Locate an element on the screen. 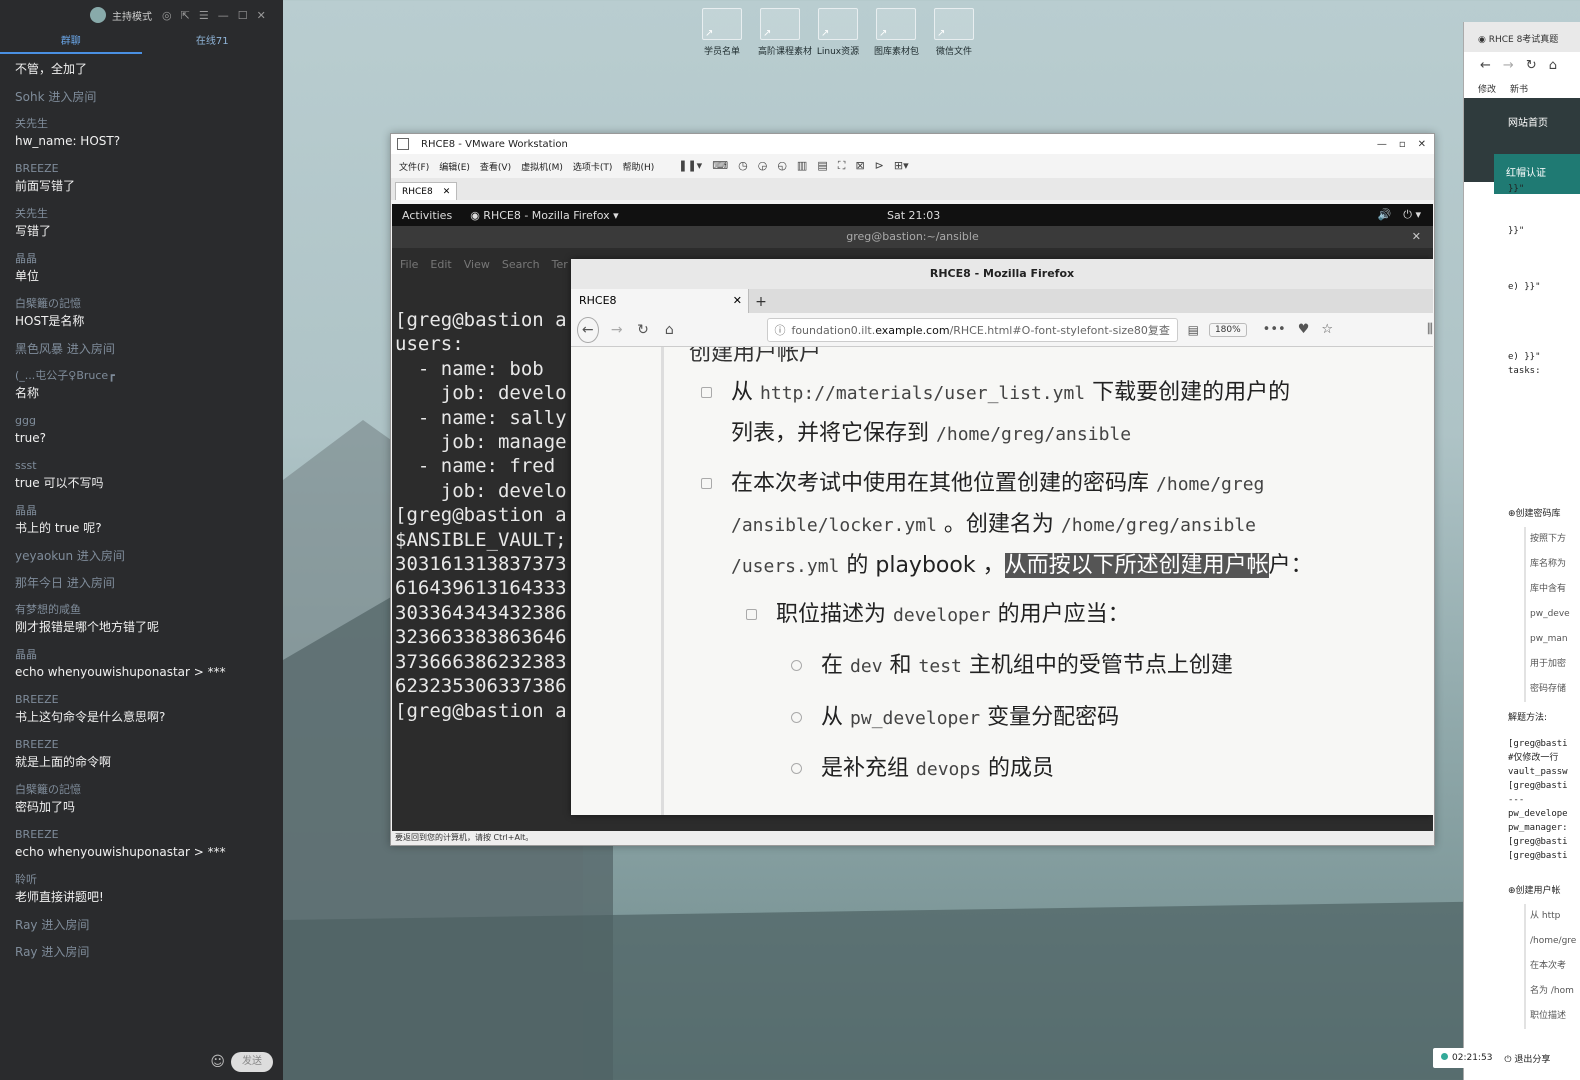 This screenshot has height=1080, width=1580. volume-icon: 🔊 is located at coordinates (1385, 215).